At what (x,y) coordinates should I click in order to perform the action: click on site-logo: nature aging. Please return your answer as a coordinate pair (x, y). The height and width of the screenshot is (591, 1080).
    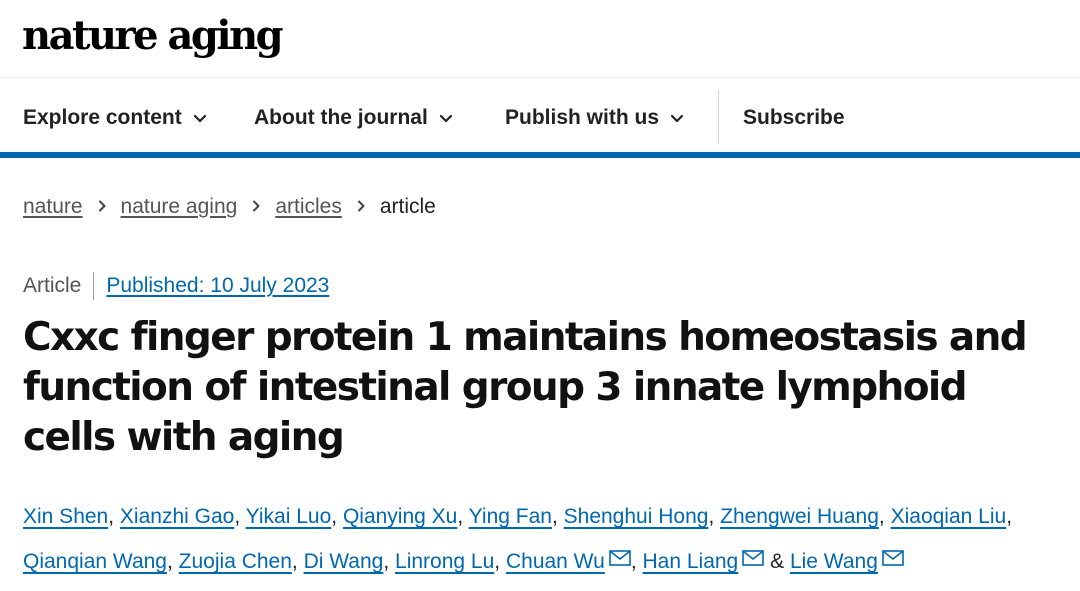
    Looking at the image, I should click on (153, 36).